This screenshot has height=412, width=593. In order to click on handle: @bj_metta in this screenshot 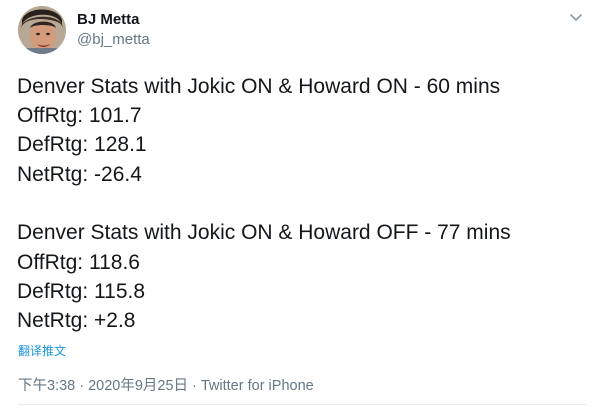, I will do `click(113, 40)`.